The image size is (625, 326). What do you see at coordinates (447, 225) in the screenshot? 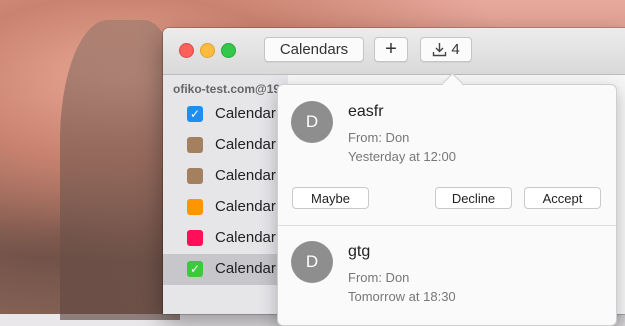
I see `invitation-divider` at bounding box center [447, 225].